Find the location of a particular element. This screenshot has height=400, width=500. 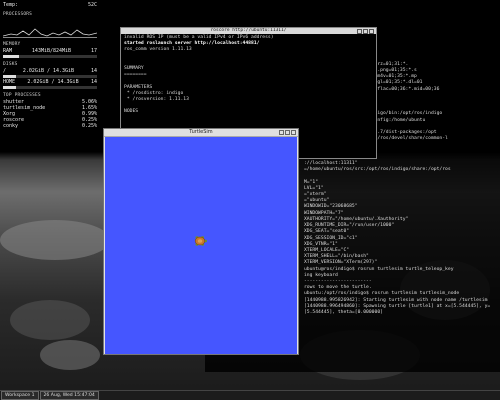

root-disk-bar-fill is located at coordinates (10, 76).